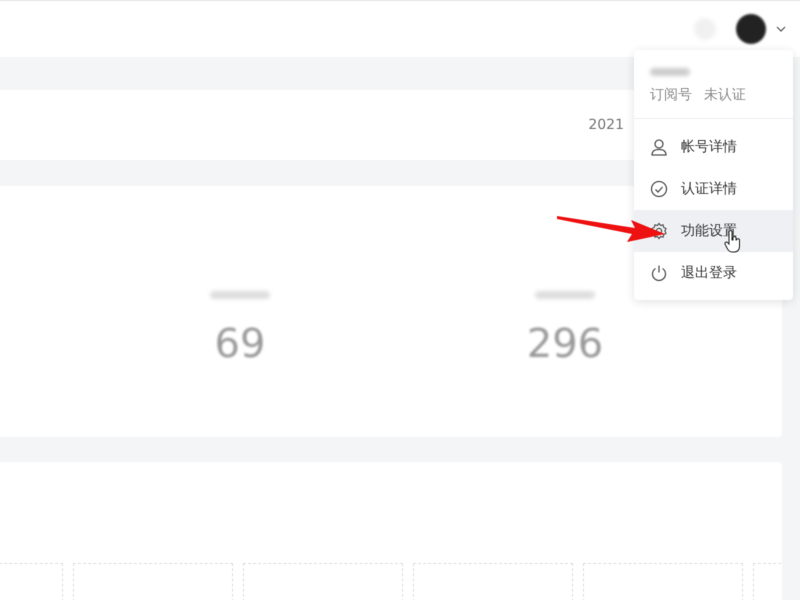 The width and height of the screenshot is (800, 600). What do you see at coordinates (659, 147) in the screenshot?
I see `user-icon` at bounding box center [659, 147].